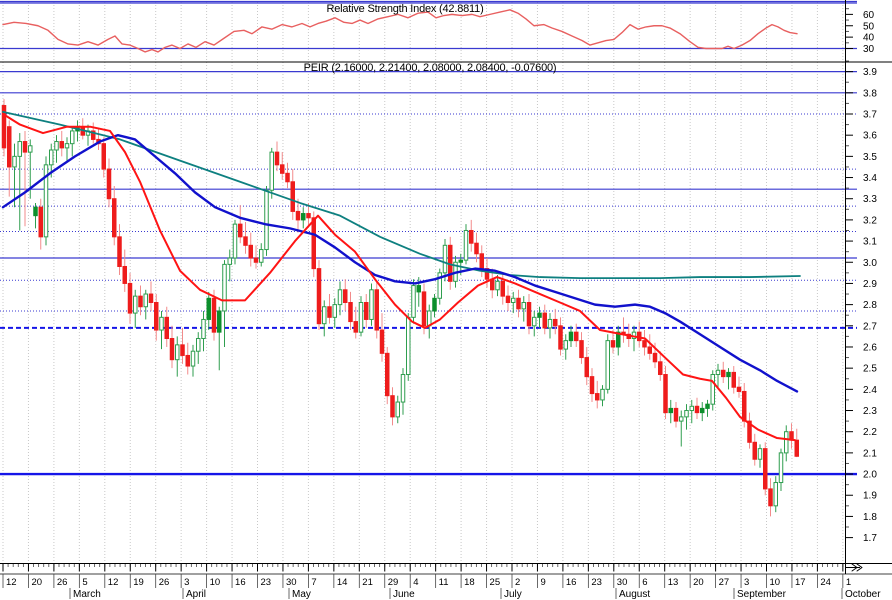 The height and width of the screenshot is (600, 892). I want to click on svg-text: 2.7, so click(870, 326).